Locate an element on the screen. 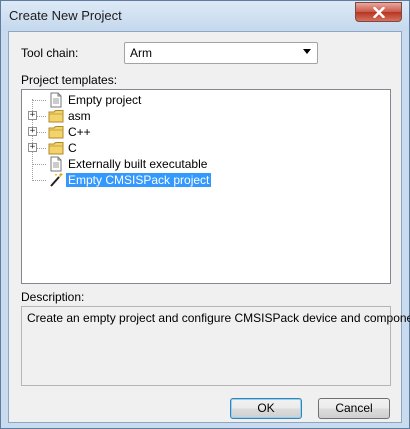 The height and width of the screenshot is (429, 410). magic-wand-icon is located at coordinates (56, 180).